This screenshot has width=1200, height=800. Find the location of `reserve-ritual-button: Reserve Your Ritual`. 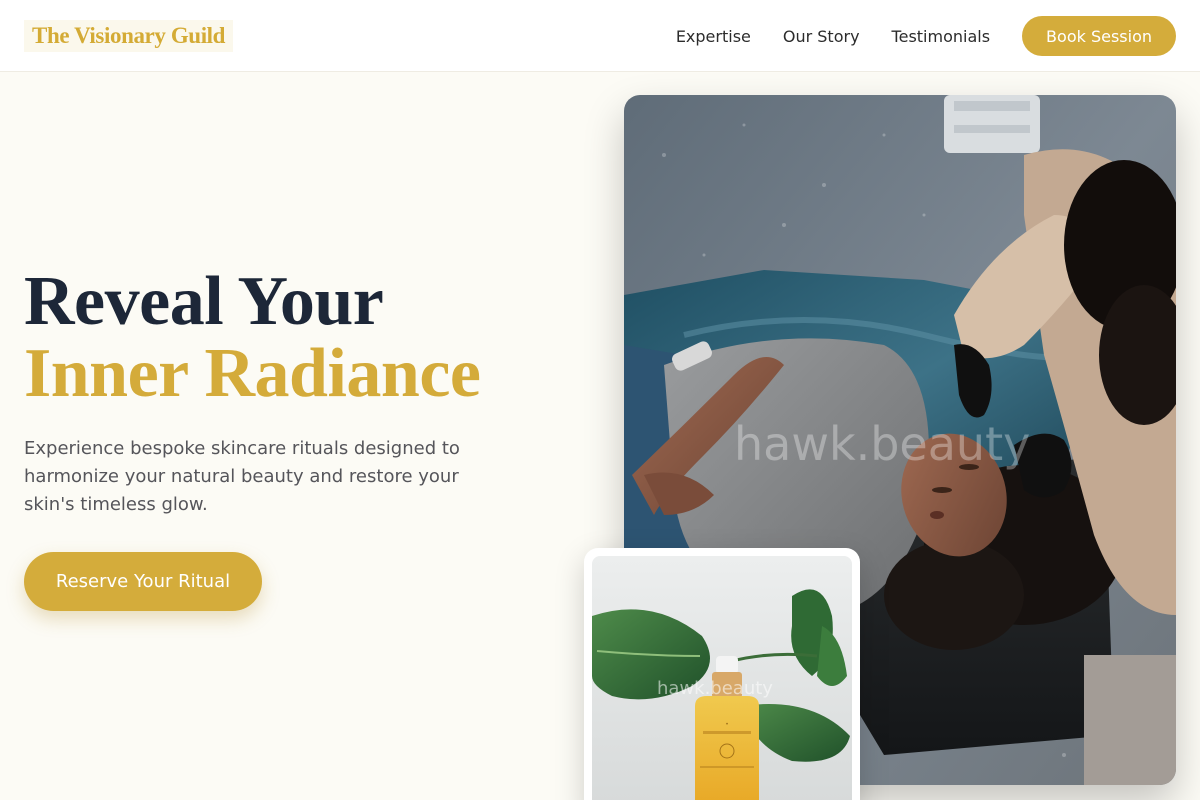

reserve-ritual-button: Reserve Your Ritual is located at coordinates (143, 581).